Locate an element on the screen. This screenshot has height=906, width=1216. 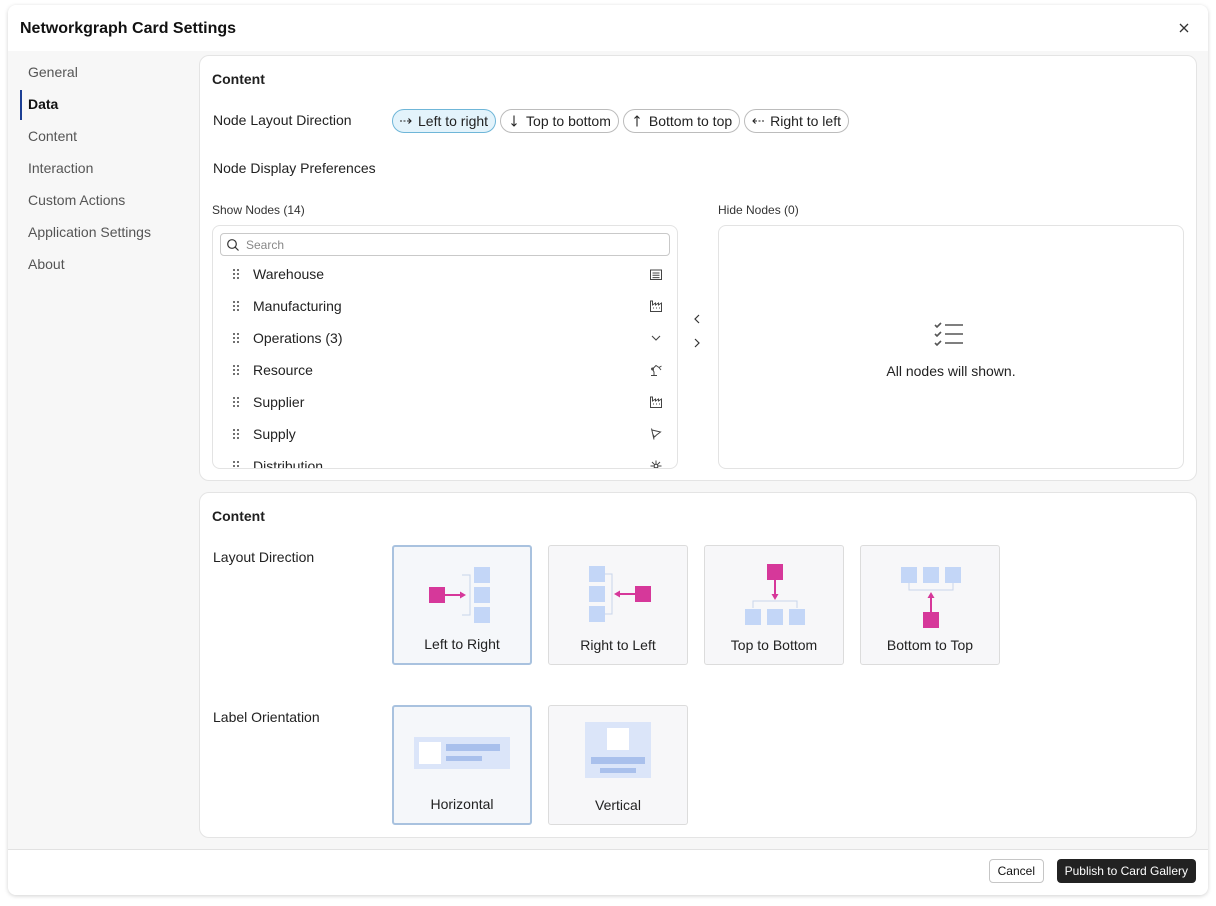
sidebar-item-custom-actions: Custom Actions is located at coordinates (105, 200).